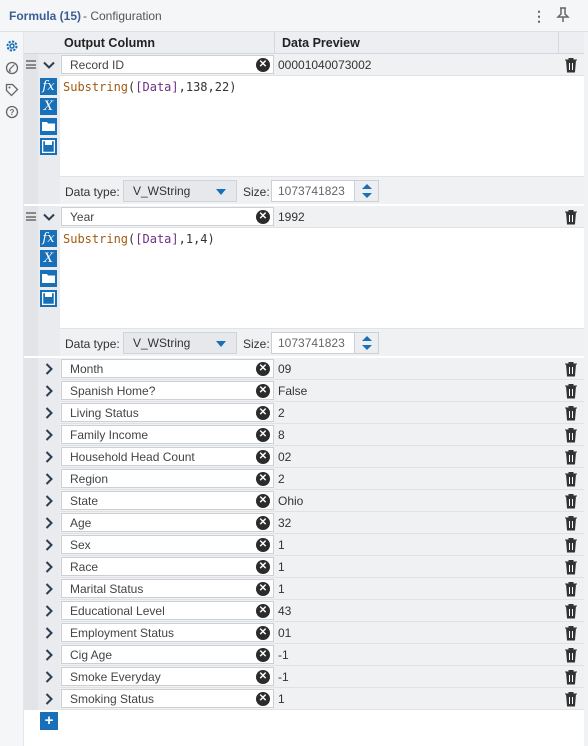 This screenshot has height=746, width=588. I want to click on formula-row: Household Head Count ✕ 02, so click(322, 457).